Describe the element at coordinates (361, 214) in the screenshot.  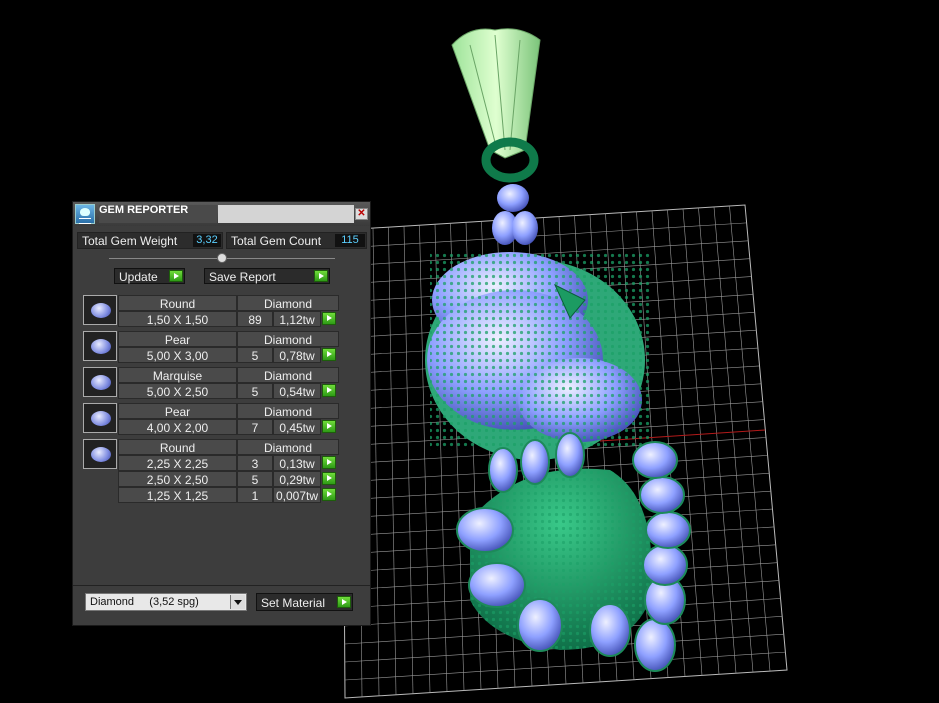
I see `close-icon: ✕` at that location.